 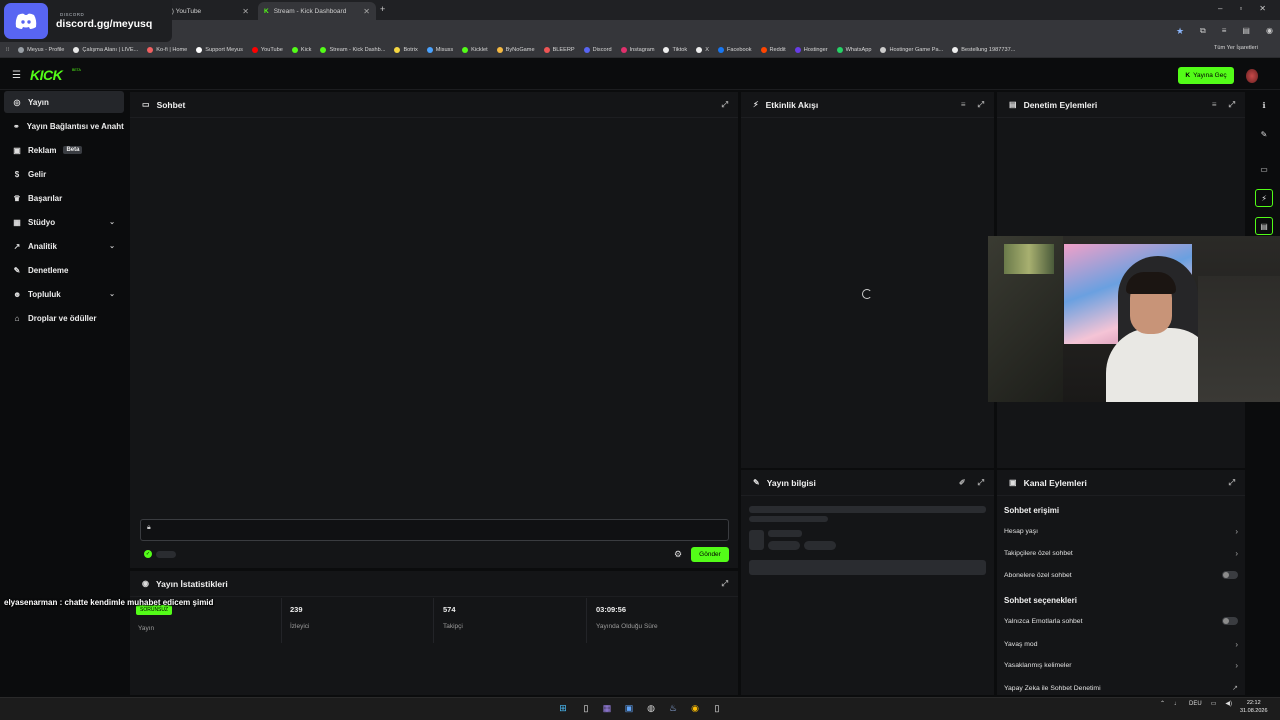 What do you see at coordinates (1236, 48) in the screenshot?
I see `all-bookmarks: Tüm Yer İşaretleri` at bounding box center [1236, 48].